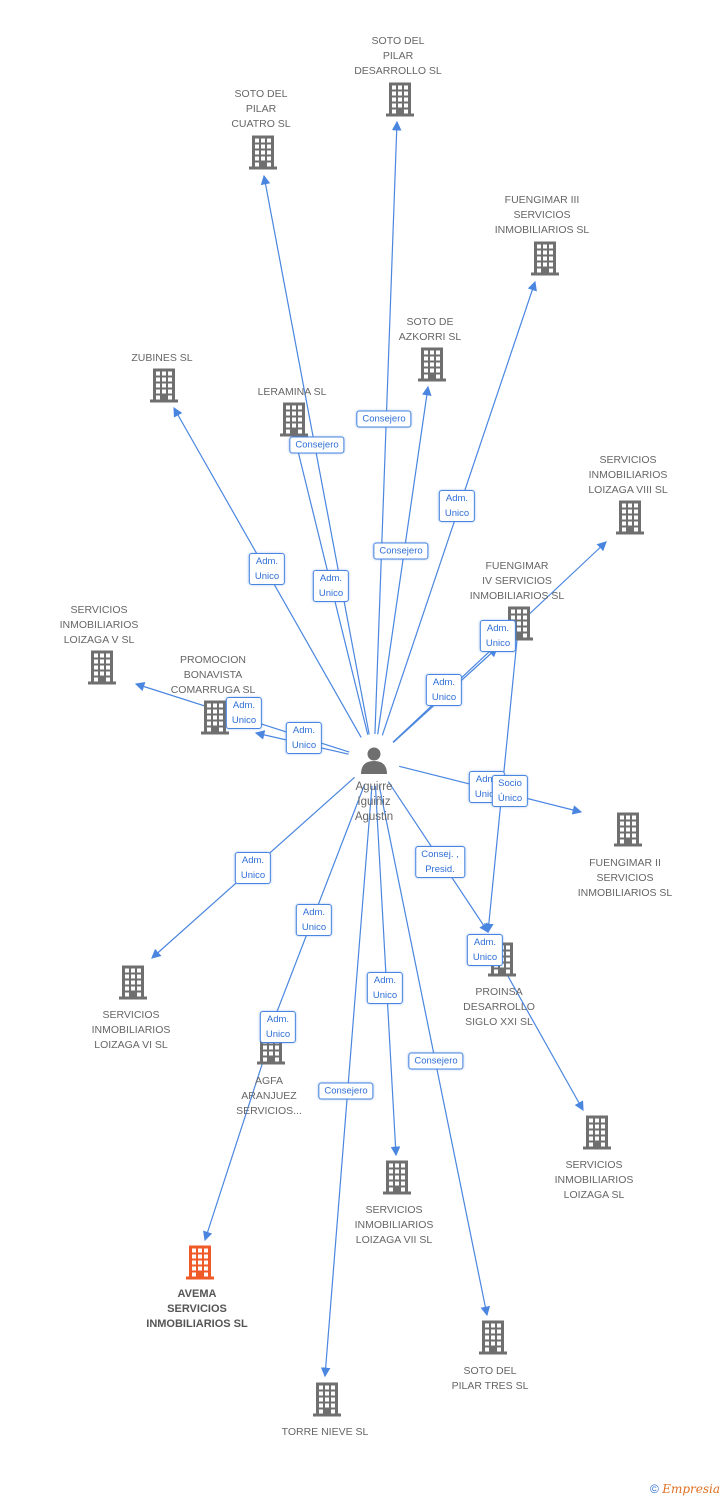  I want to click on company-name: SOTO DEL PILAR CUATRO SL, so click(261, 109).